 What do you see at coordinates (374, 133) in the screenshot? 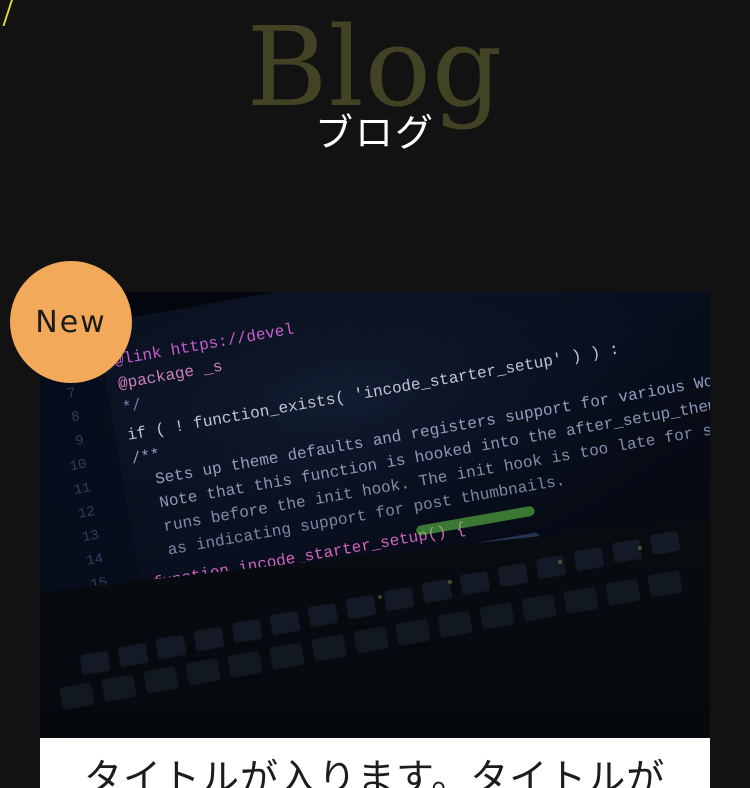
I see `section-title: ブログ` at bounding box center [374, 133].